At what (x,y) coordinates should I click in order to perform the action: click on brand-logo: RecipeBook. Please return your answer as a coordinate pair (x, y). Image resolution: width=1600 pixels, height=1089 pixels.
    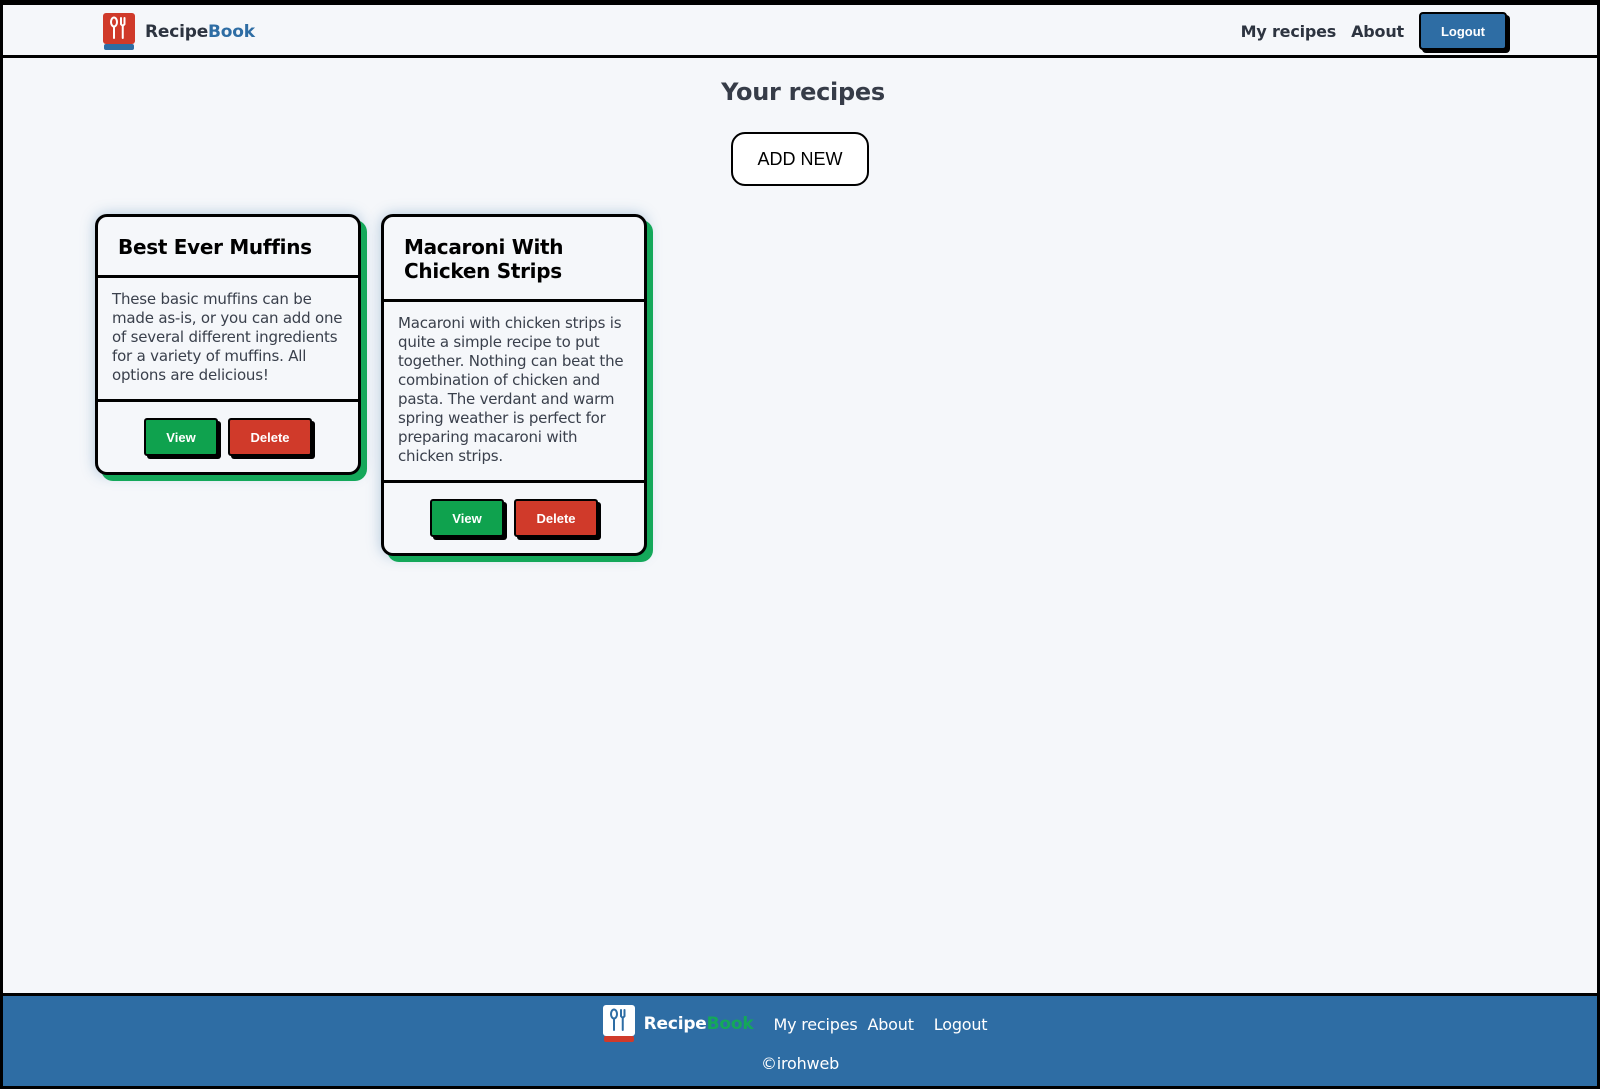
    Looking at the image, I should click on (179, 32).